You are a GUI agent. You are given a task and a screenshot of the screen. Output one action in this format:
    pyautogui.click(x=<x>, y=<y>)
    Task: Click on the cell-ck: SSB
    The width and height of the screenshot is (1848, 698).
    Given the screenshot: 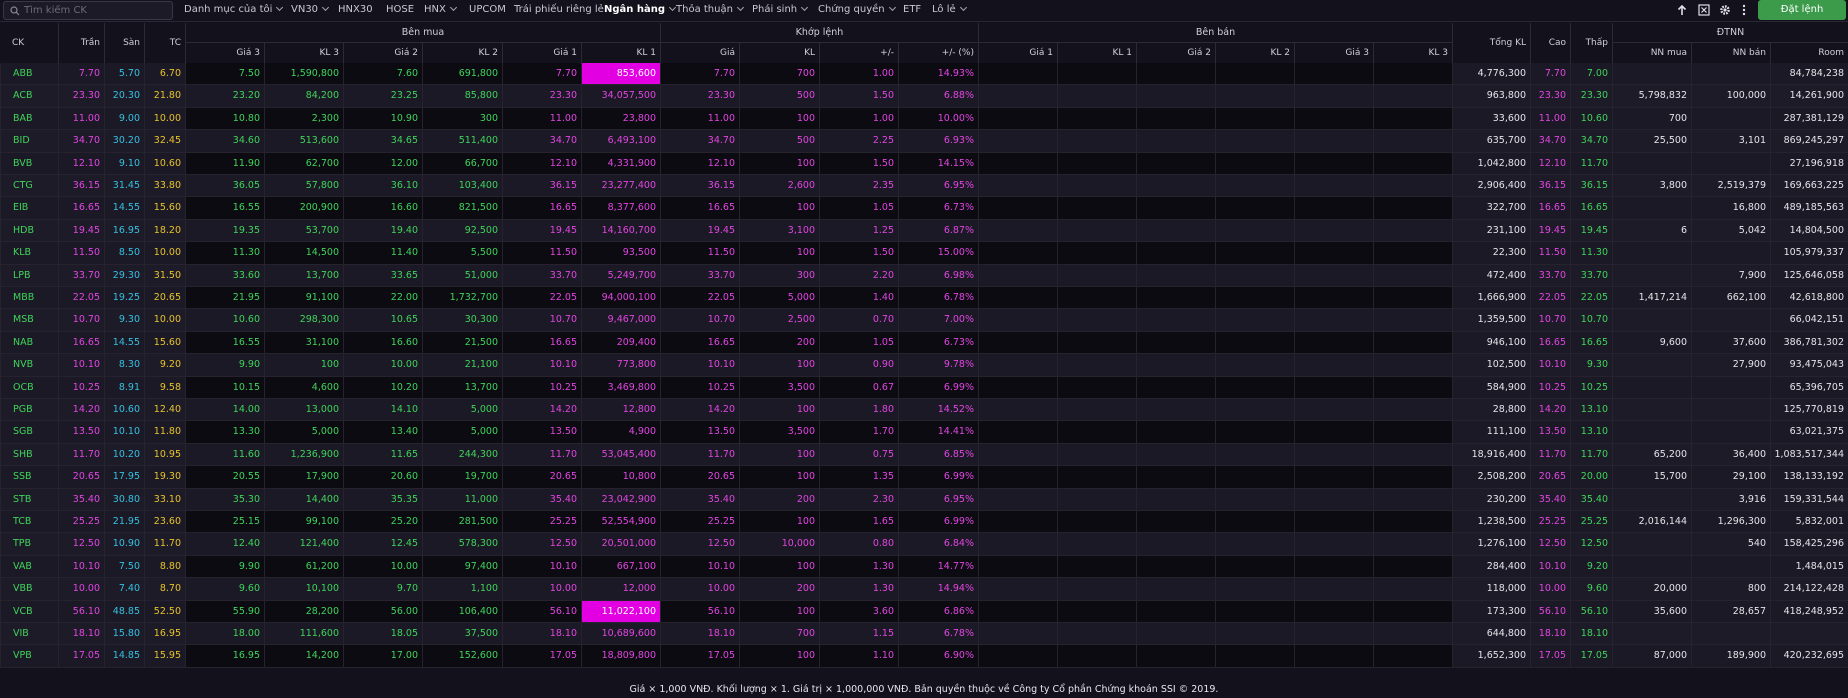 What is the action you would take?
    pyautogui.click(x=29, y=477)
    